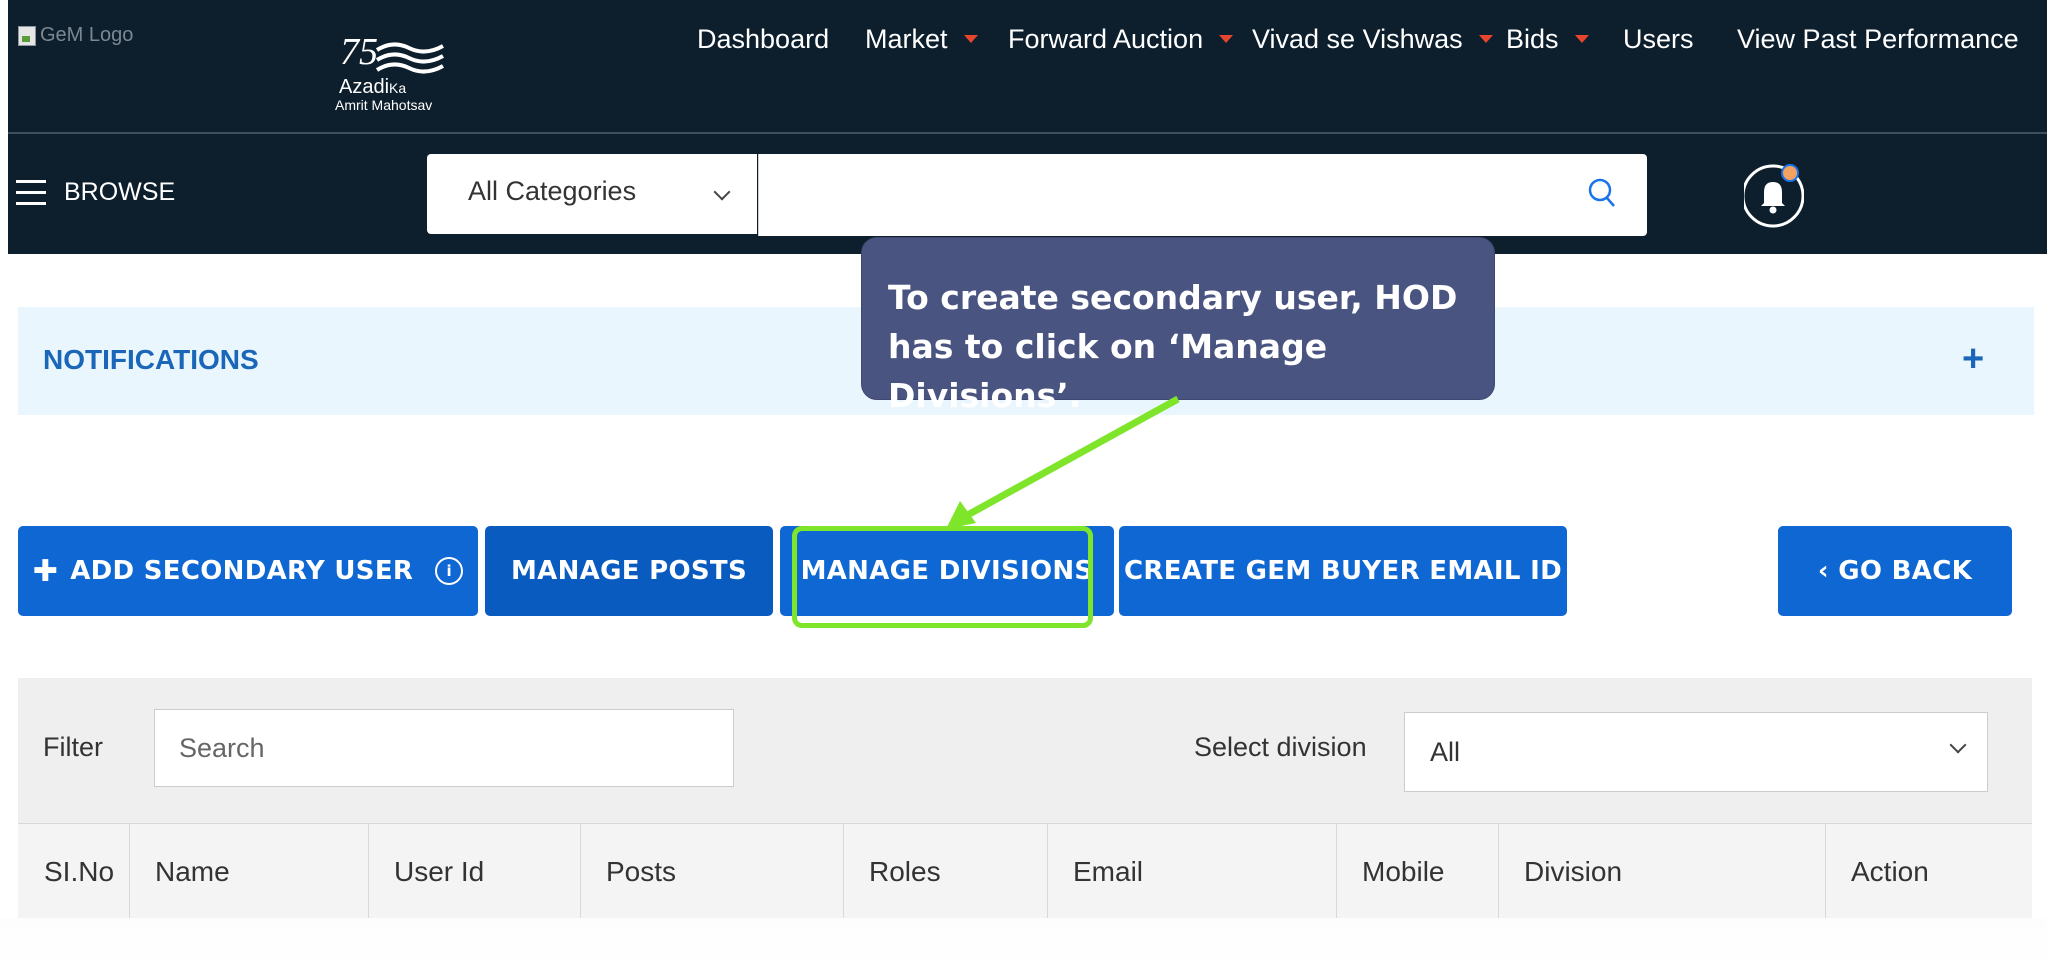  Describe the element at coordinates (1774, 195) in the screenshot. I see `notification-bell-icon` at that location.